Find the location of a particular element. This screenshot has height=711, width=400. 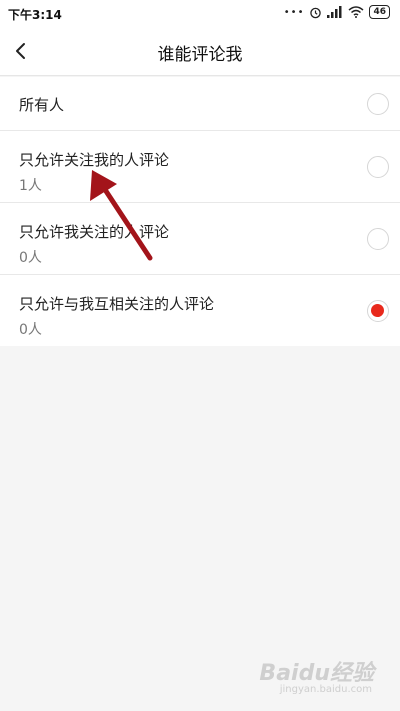

option-mutual-follow-only: 只允许与我互相关注的人评论 0人 is located at coordinates (200, 310).